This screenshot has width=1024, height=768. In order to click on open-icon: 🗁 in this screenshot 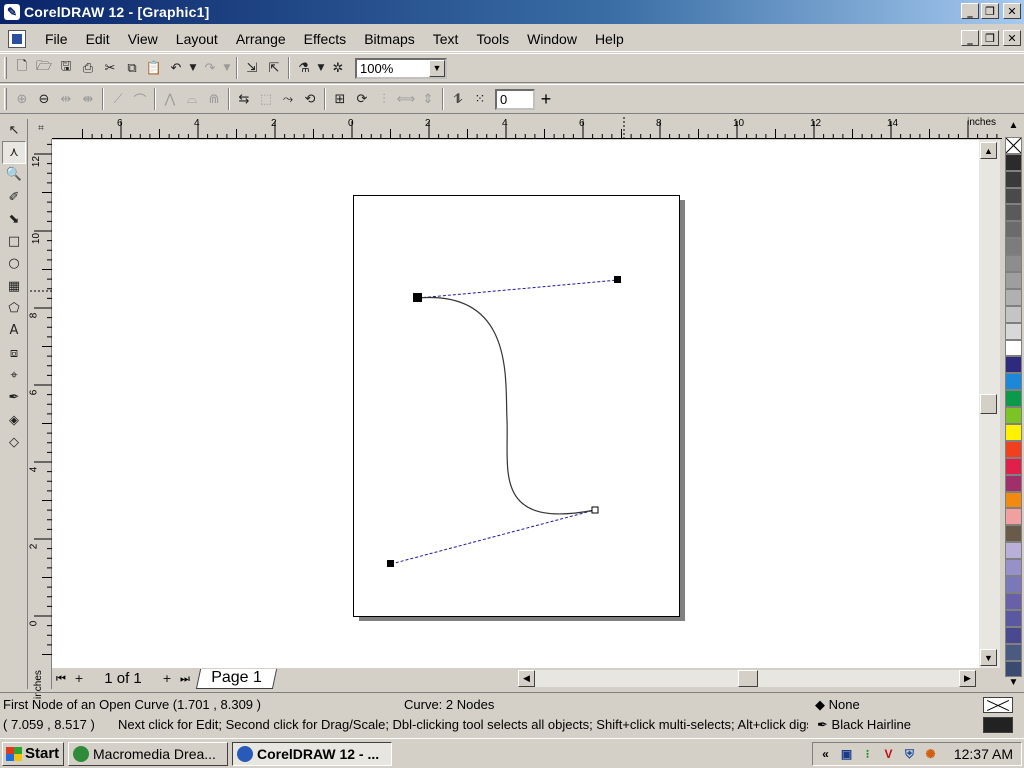, I will do `click(44, 68)`.